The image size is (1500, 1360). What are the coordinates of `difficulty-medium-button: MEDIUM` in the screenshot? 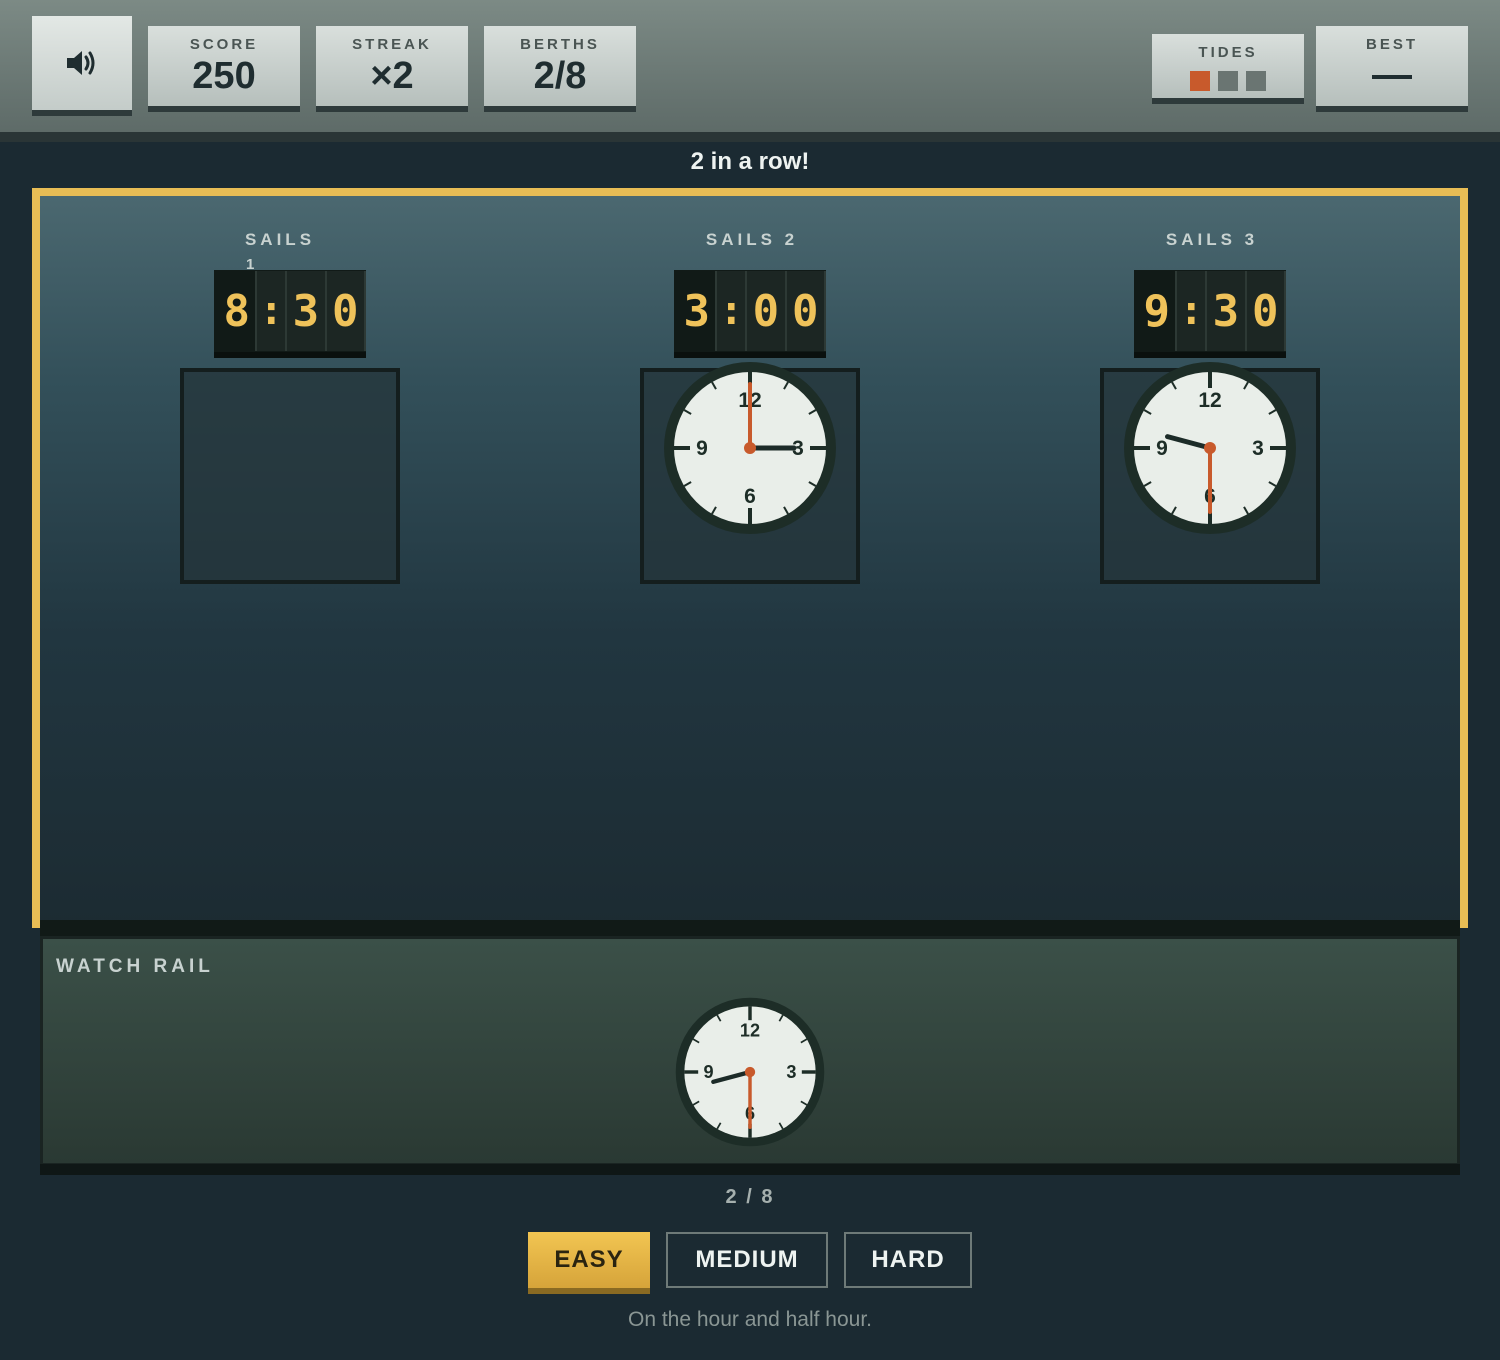 It's located at (747, 1260).